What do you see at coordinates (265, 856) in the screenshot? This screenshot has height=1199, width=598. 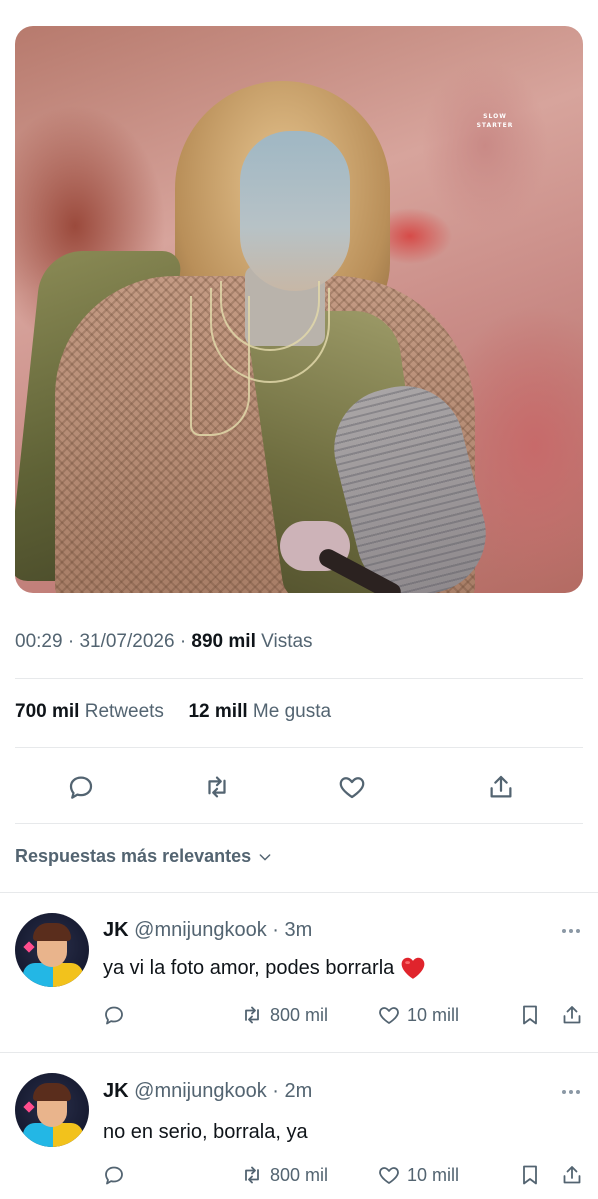 I see `chevron-down-icon` at bounding box center [265, 856].